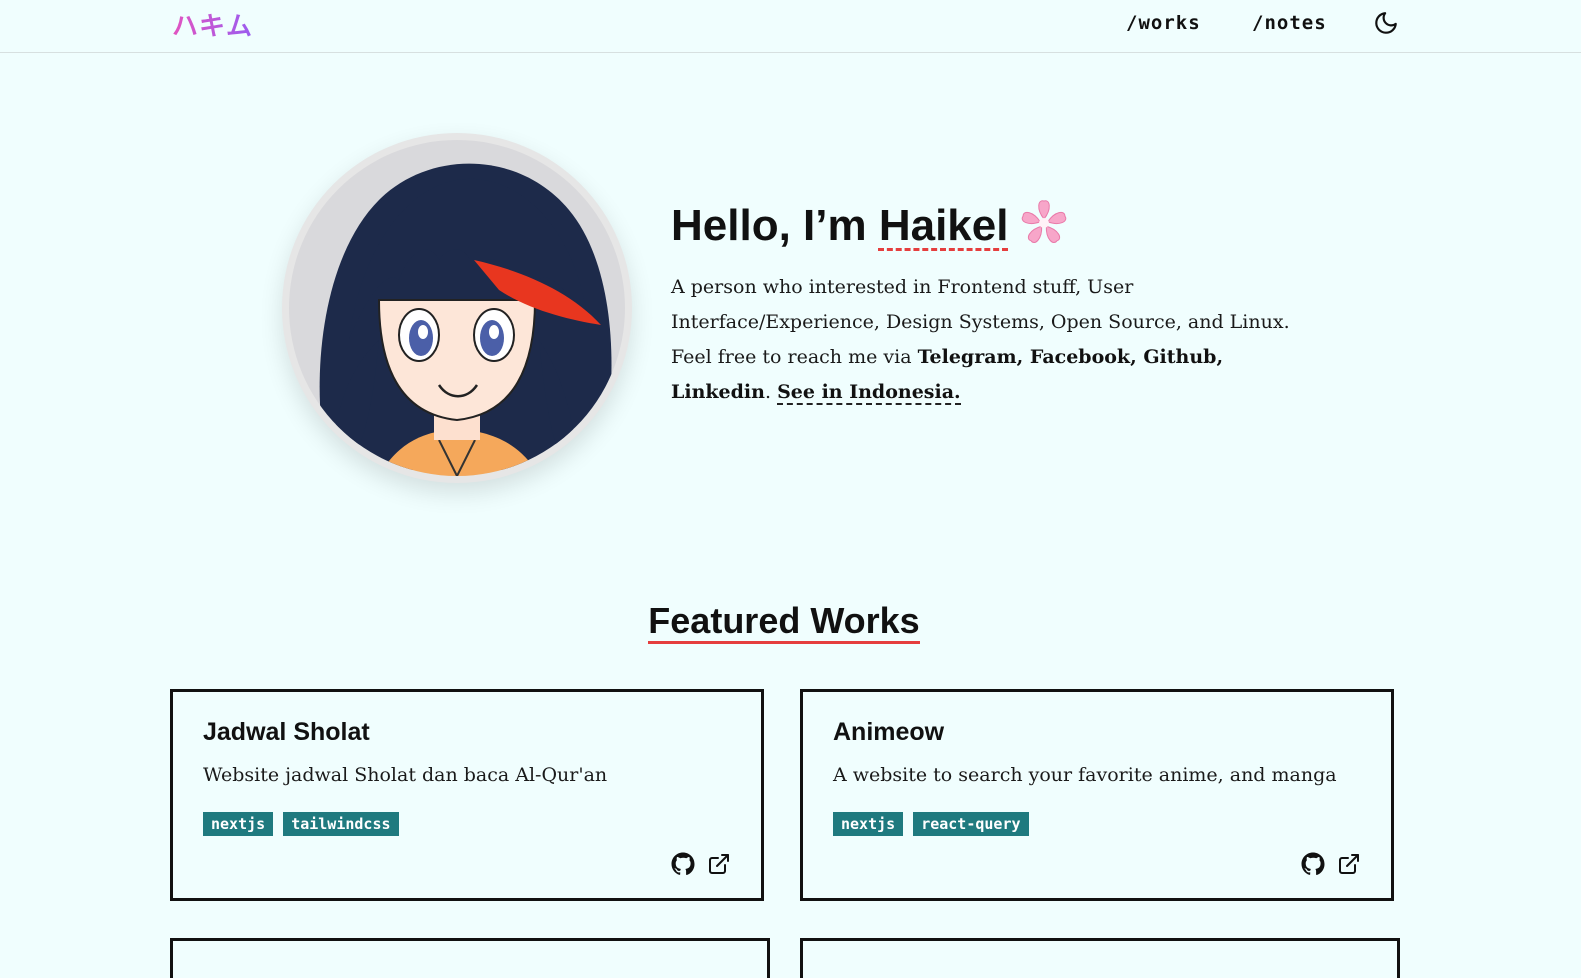 The width and height of the screenshot is (1581, 978). What do you see at coordinates (286, 732) in the screenshot?
I see `work-card-title: Jadwal Sholat` at bounding box center [286, 732].